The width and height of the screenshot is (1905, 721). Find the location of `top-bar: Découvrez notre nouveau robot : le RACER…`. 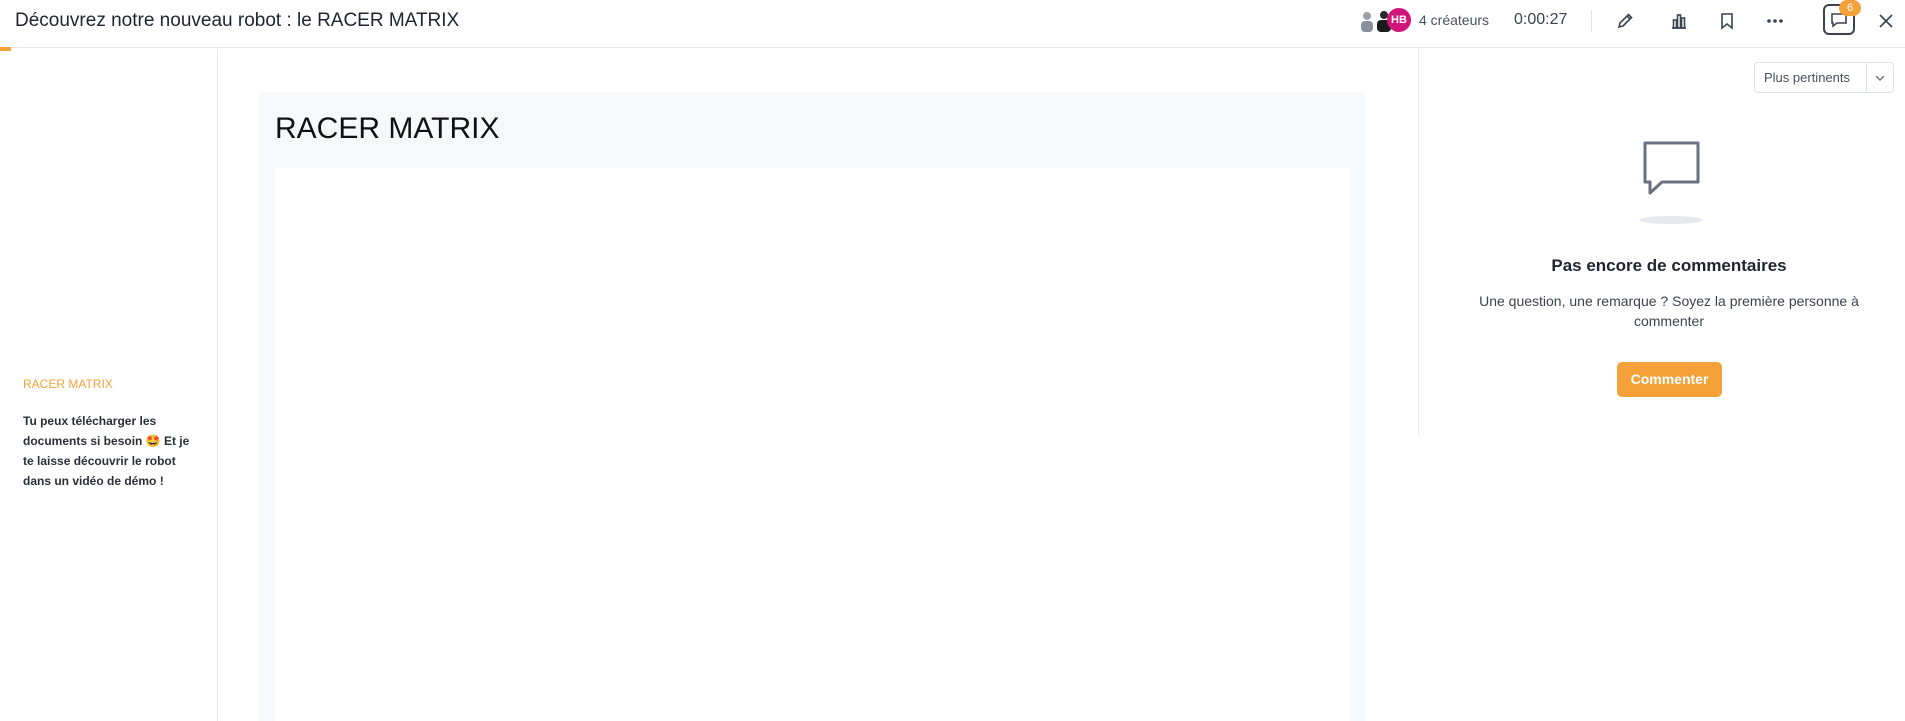

top-bar: Découvrez notre nouveau robot : le RACER… is located at coordinates (952, 24).